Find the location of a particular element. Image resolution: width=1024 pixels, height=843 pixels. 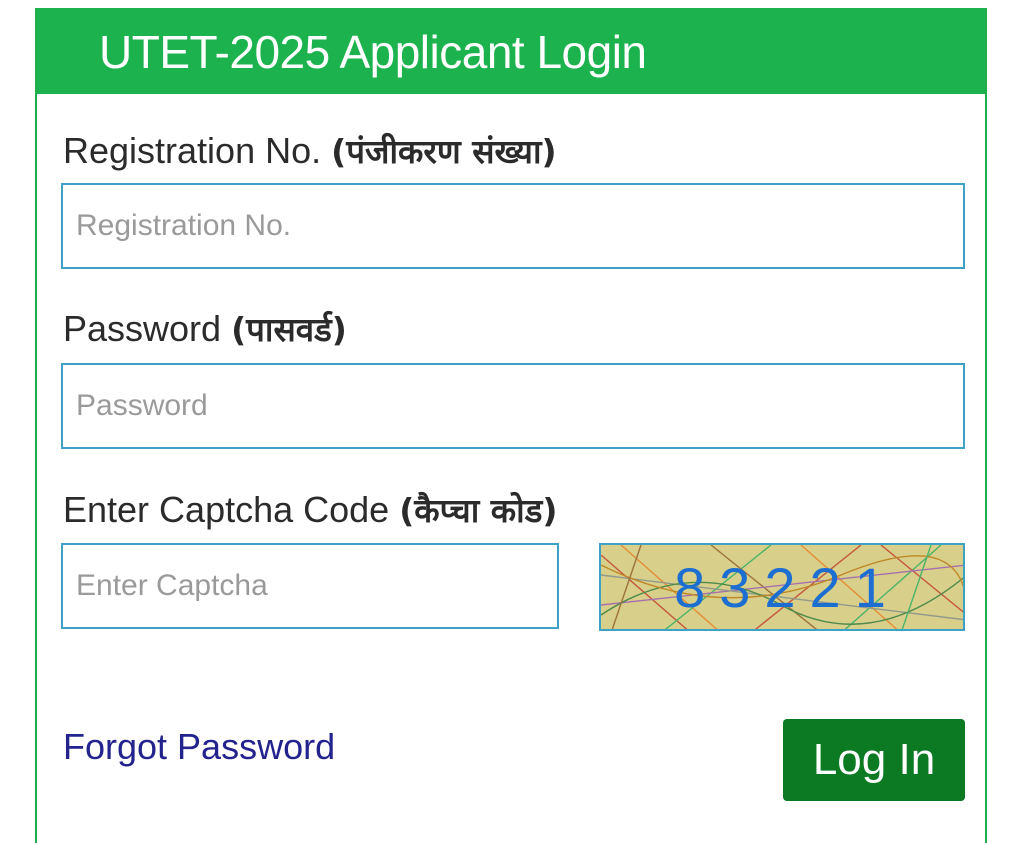

password-input is located at coordinates (513, 406).